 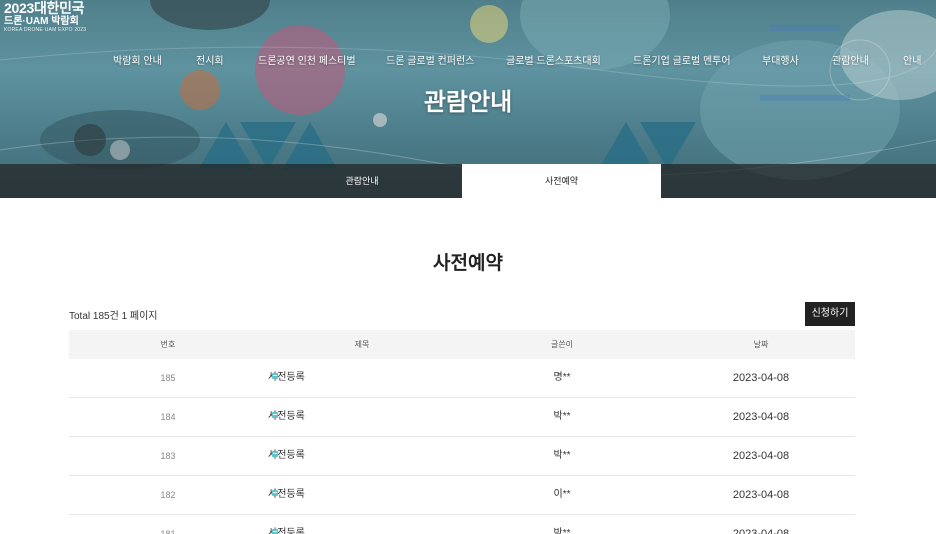 I want to click on row-num: 184, so click(x=168, y=417).